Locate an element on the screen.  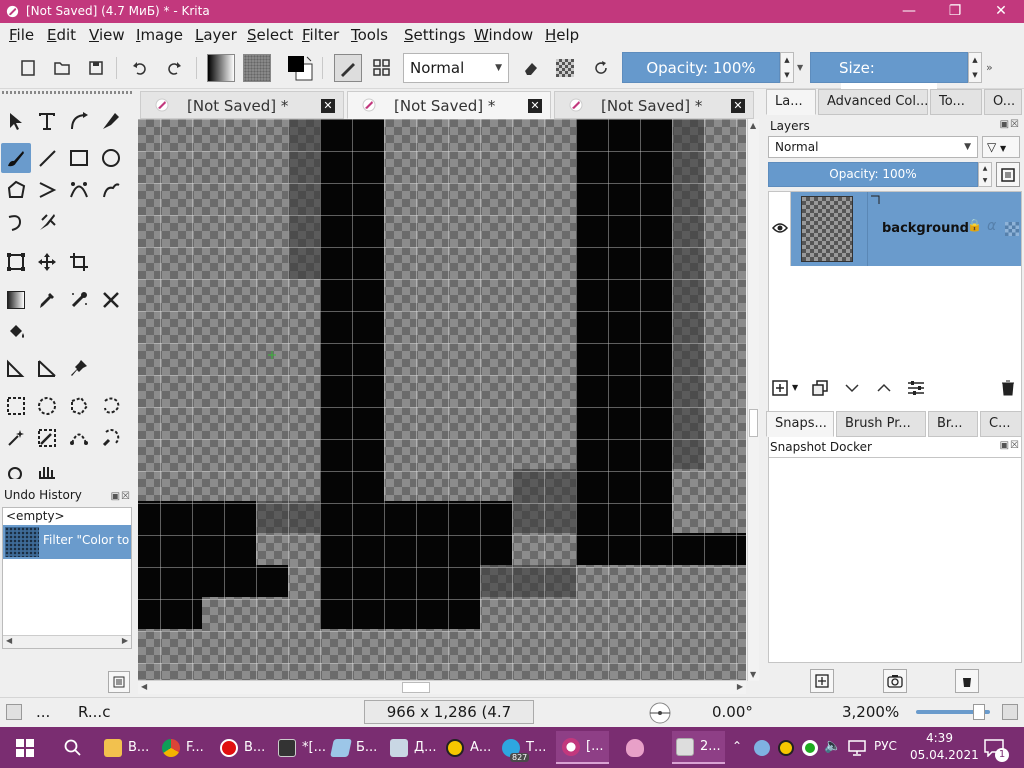
switch-snapshot-icon is located at coordinates (895, 681).